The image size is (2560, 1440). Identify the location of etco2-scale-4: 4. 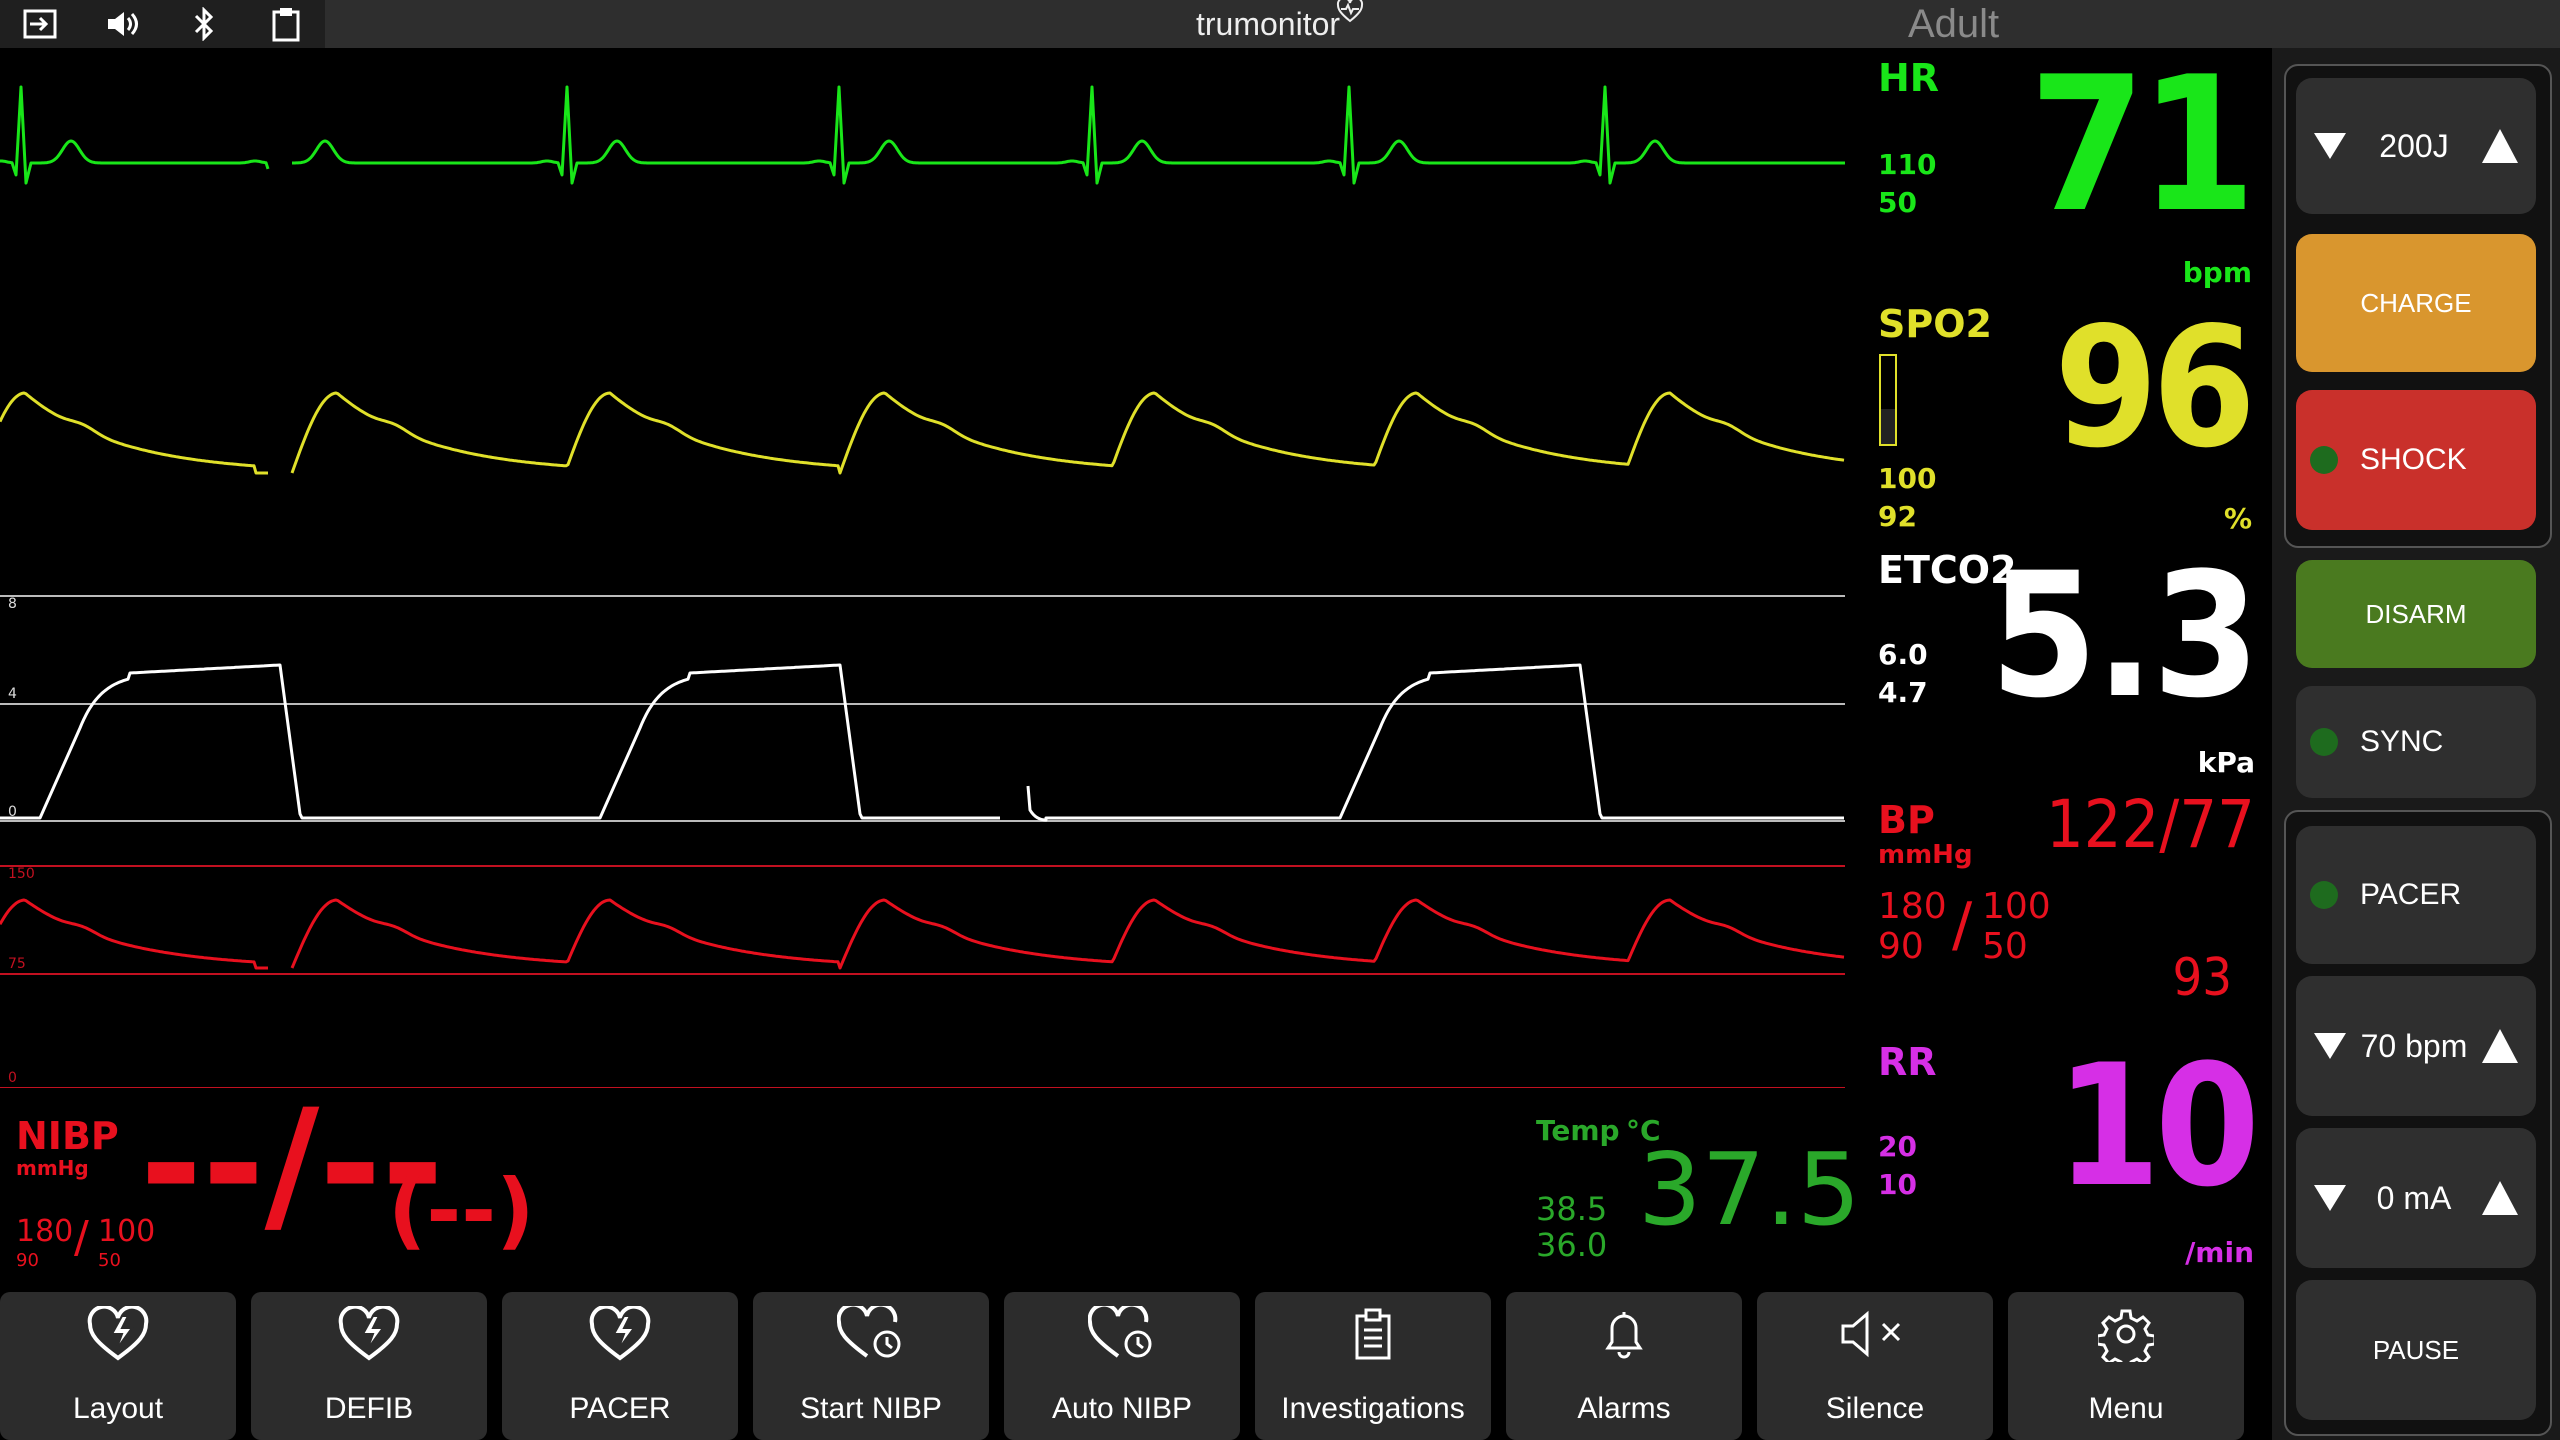
(12, 694).